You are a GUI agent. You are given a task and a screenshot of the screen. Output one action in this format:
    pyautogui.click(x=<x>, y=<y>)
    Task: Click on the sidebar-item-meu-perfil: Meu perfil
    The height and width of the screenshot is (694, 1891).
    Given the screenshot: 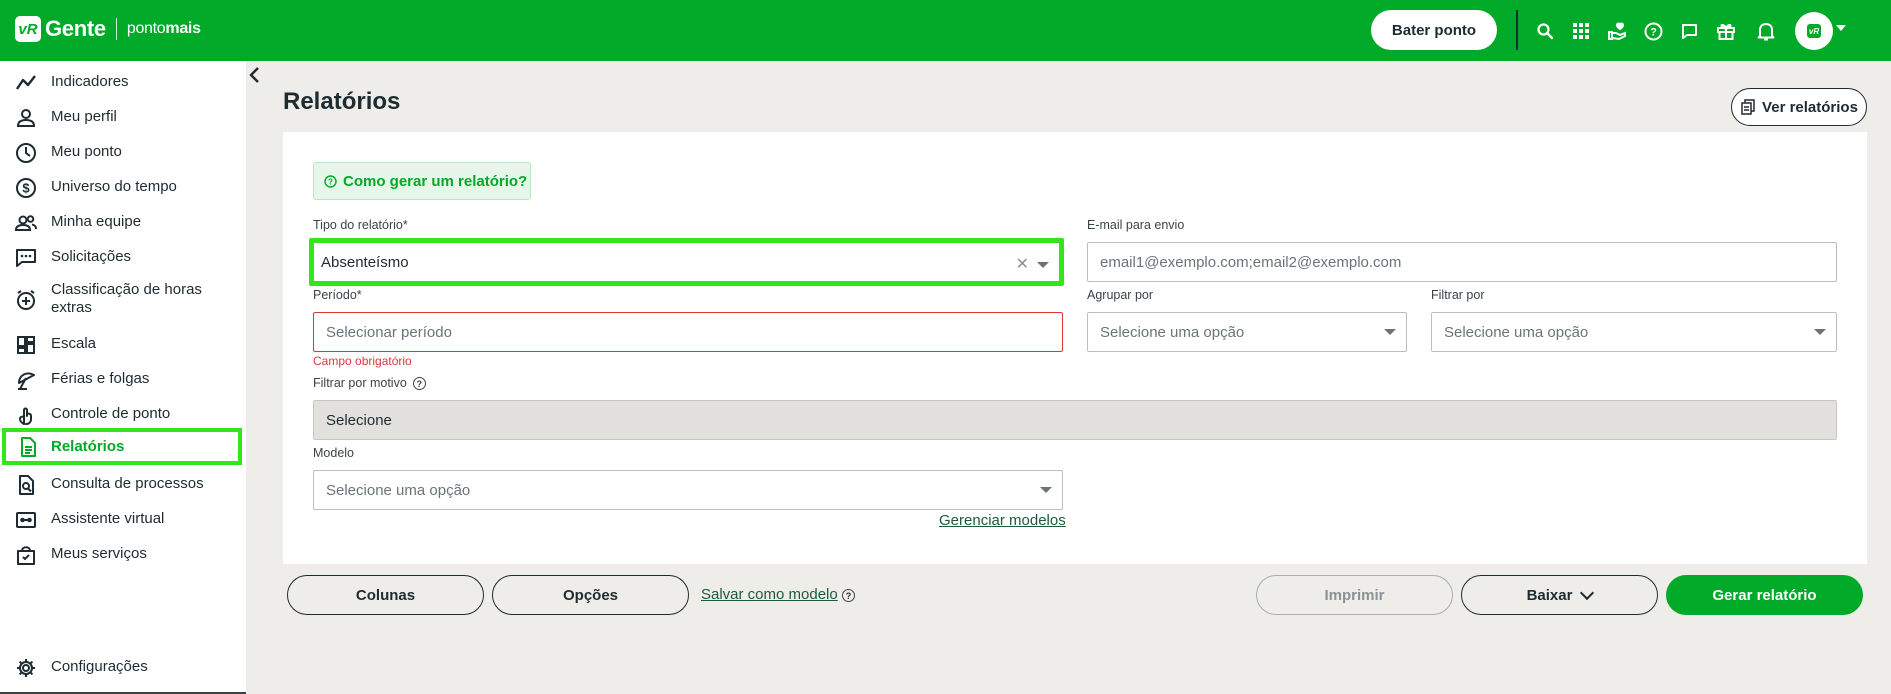 What is the action you would take?
    pyautogui.click(x=123, y=117)
    